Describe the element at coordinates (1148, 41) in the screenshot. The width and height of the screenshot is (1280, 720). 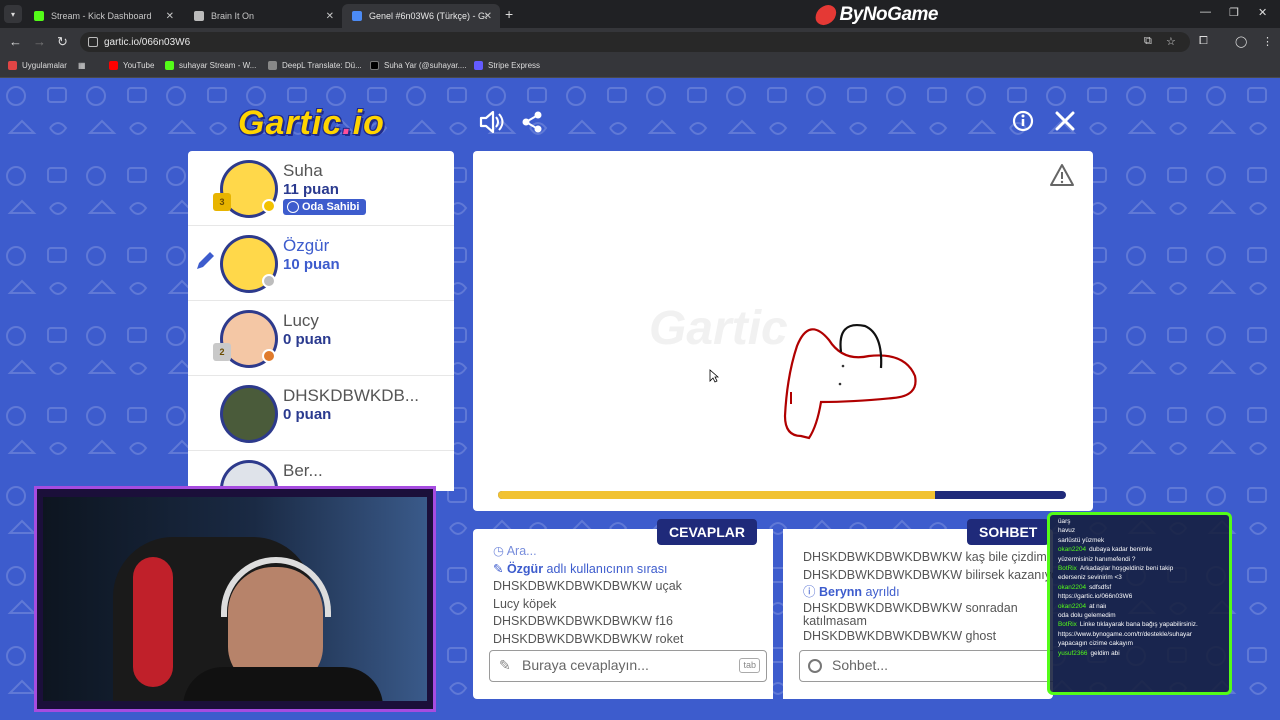
I see `install-app-icon: ⧉` at that location.